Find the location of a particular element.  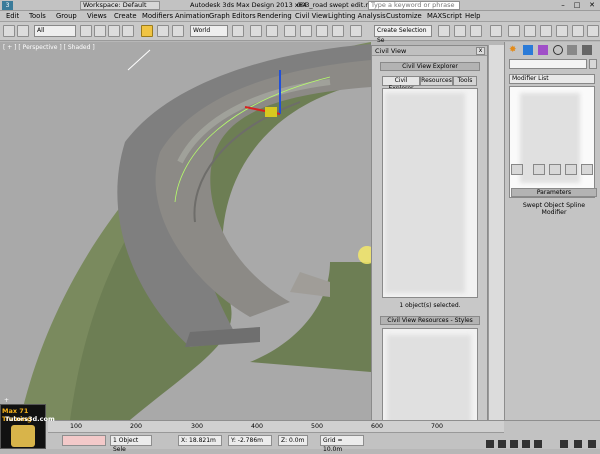

goto-end-icon is located at coordinates (538, 444).